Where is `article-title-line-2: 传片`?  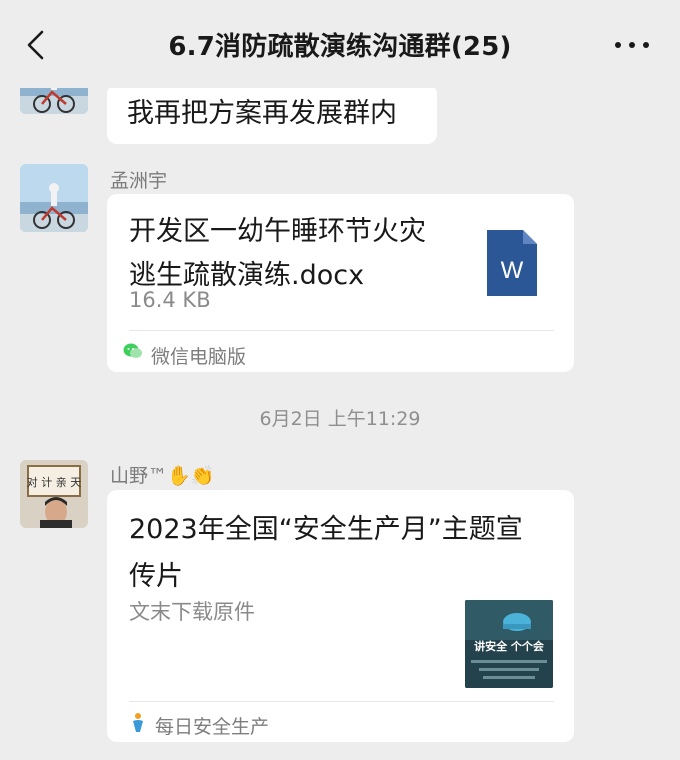 article-title-line-2: 传片 is located at coordinates (156, 576).